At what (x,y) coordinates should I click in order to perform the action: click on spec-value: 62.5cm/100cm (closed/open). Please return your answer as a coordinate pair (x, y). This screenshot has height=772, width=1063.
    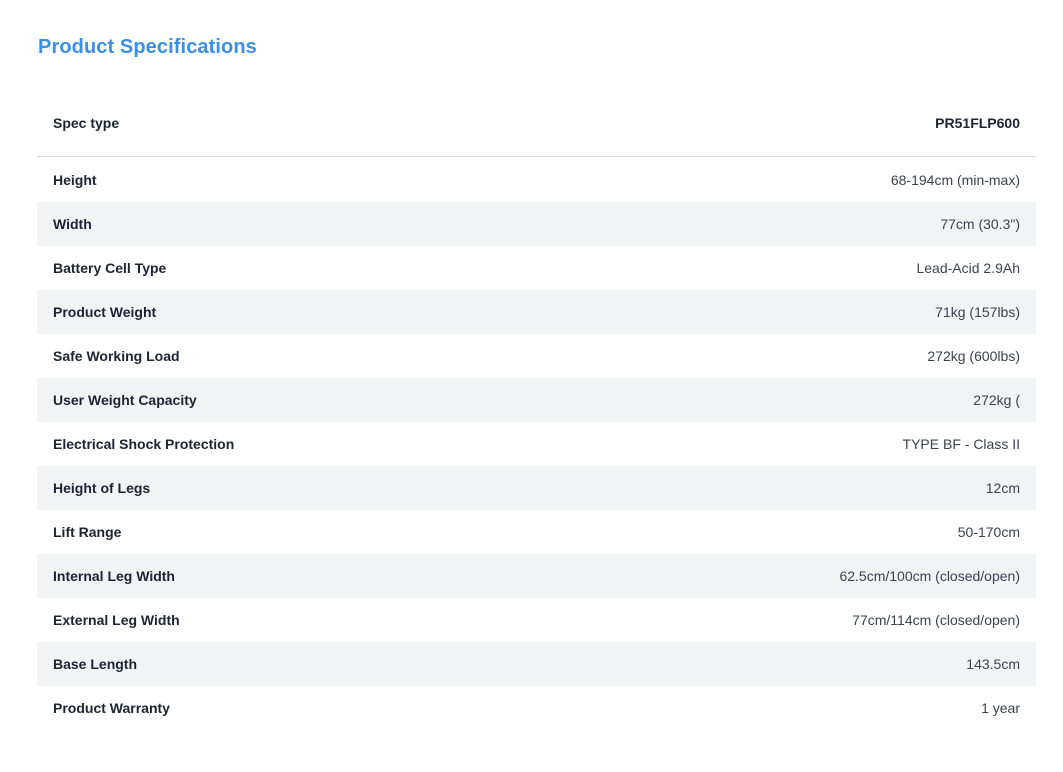
    Looking at the image, I should click on (929, 576).